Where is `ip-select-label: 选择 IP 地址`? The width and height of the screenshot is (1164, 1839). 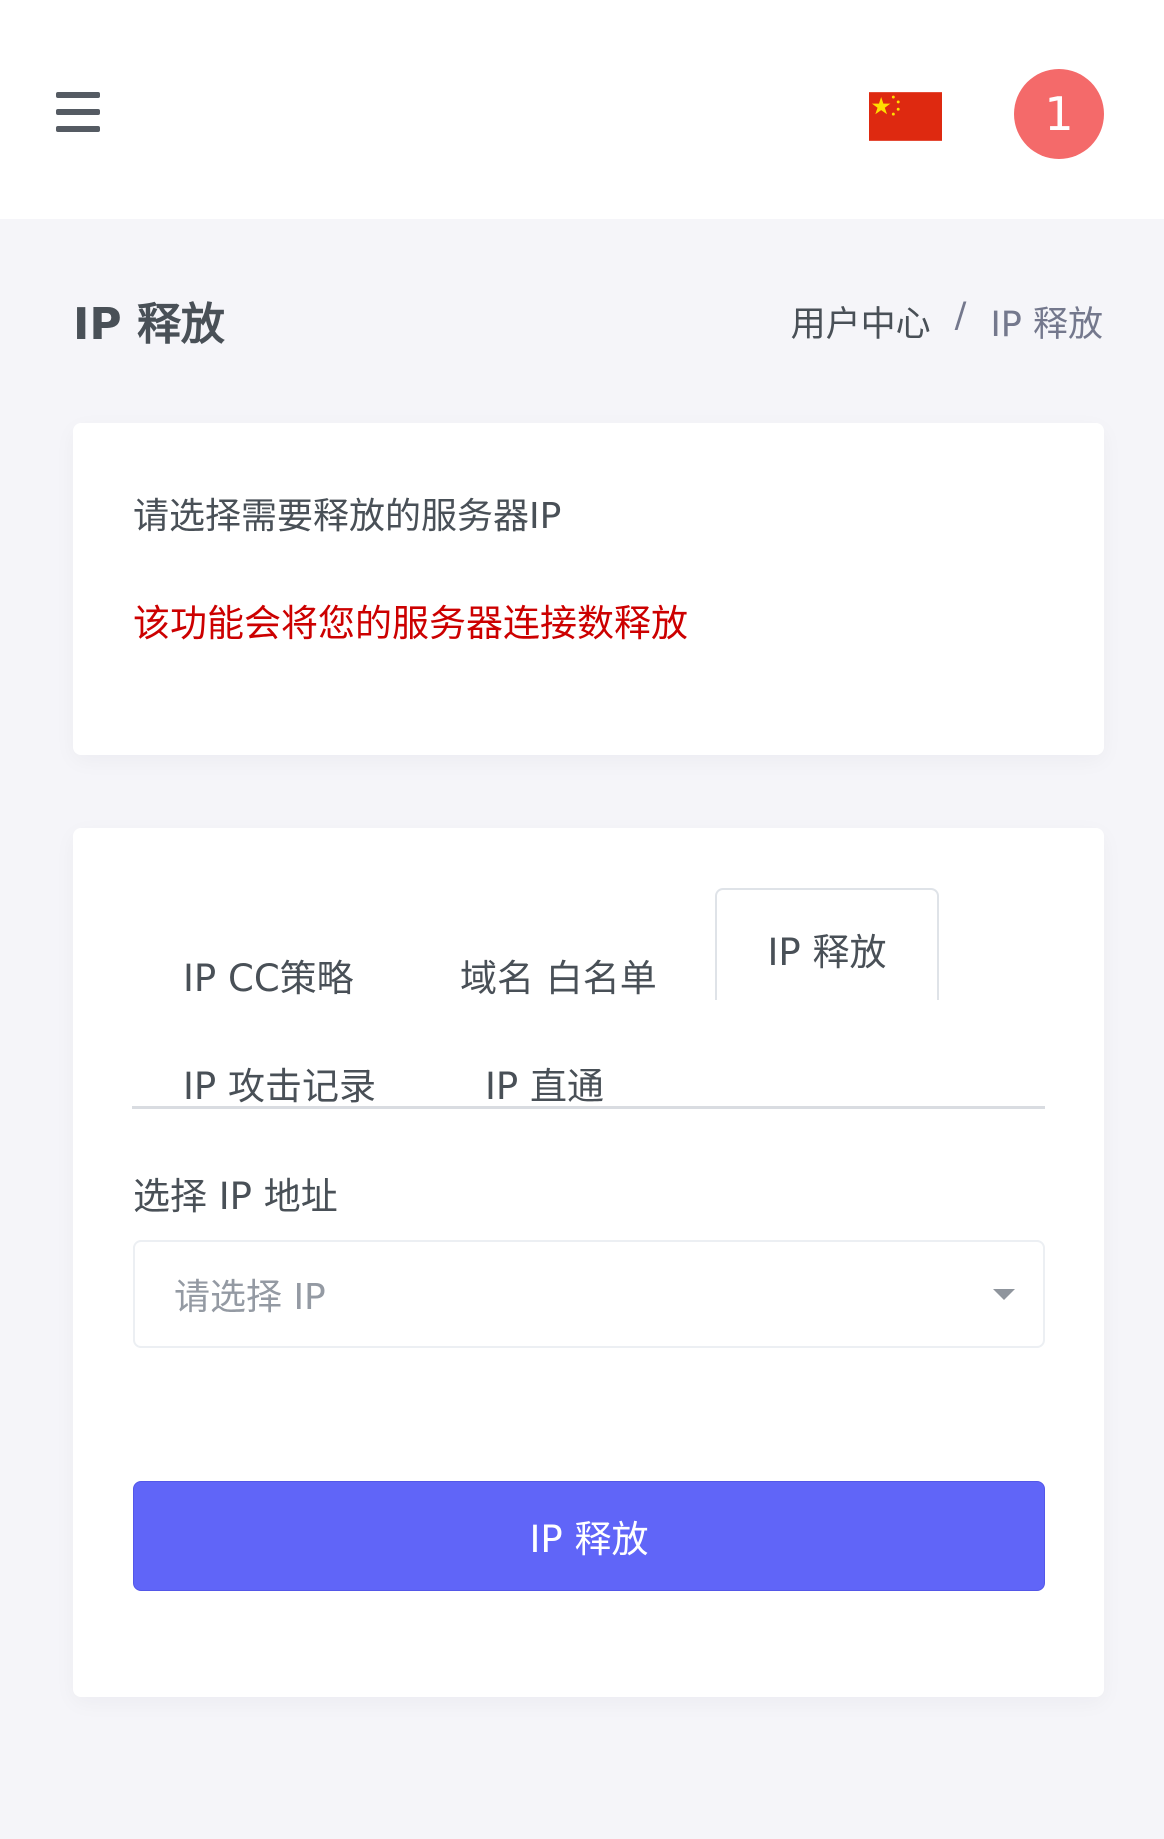 ip-select-label: 选择 IP 地址 is located at coordinates (235, 1196).